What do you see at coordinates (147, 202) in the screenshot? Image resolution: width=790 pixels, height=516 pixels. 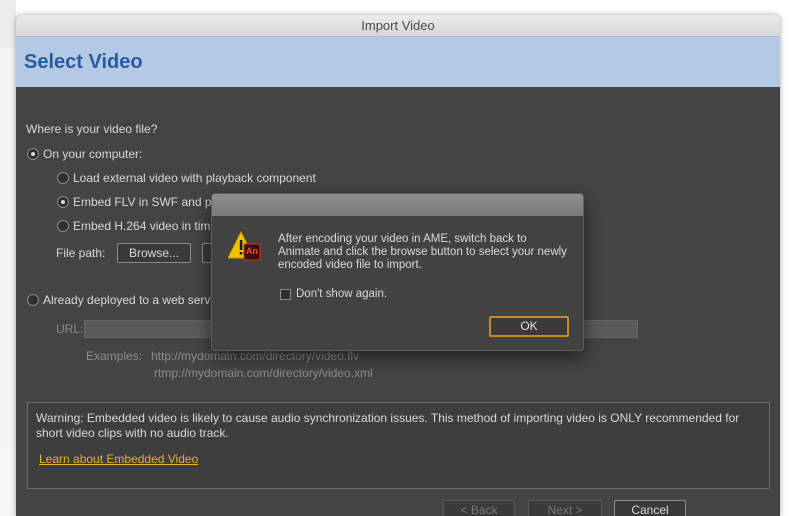 I see `embed-flv-label: Embed FLV in SWF and pla` at bounding box center [147, 202].